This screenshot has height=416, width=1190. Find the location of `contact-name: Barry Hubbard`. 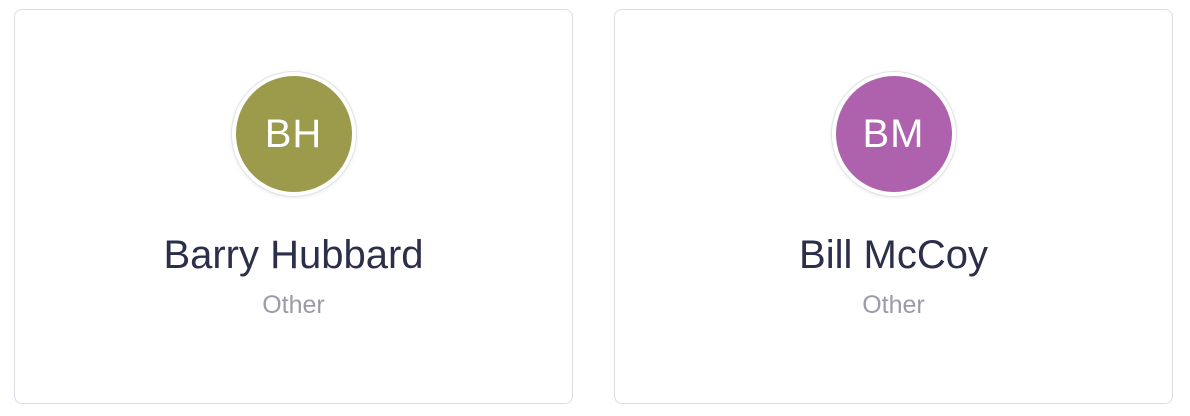

contact-name: Barry Hubbard is located at coordinates (293, 255).